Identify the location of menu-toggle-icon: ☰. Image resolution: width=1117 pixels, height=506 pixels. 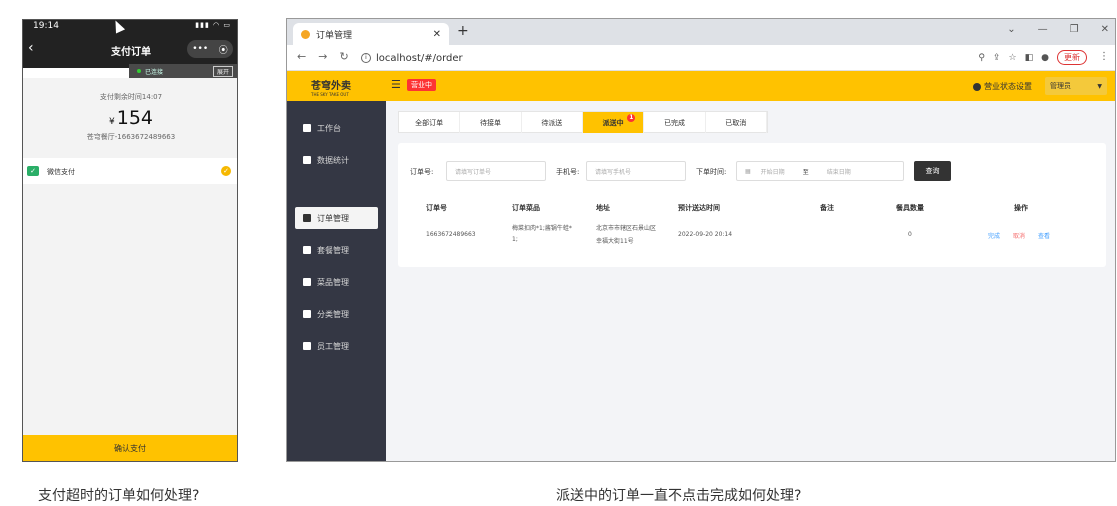
(396, 84).